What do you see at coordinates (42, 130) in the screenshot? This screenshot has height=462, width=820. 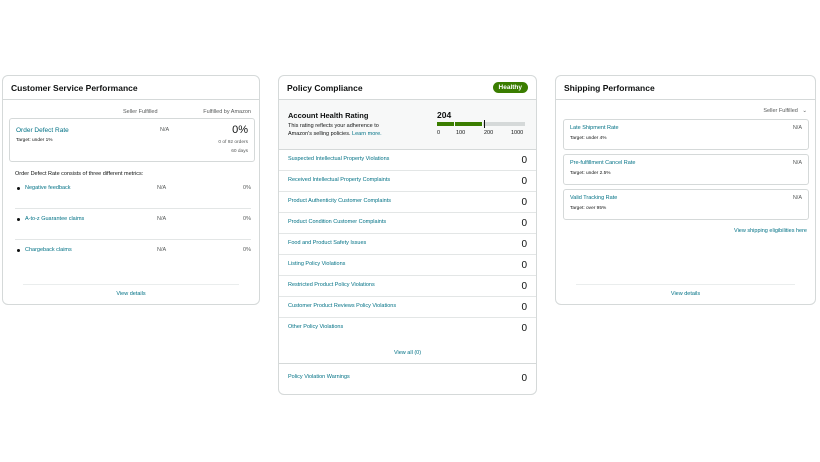 I see `order-defect-rate-link: Order Defect Rate` at bounding box center [42, 130].